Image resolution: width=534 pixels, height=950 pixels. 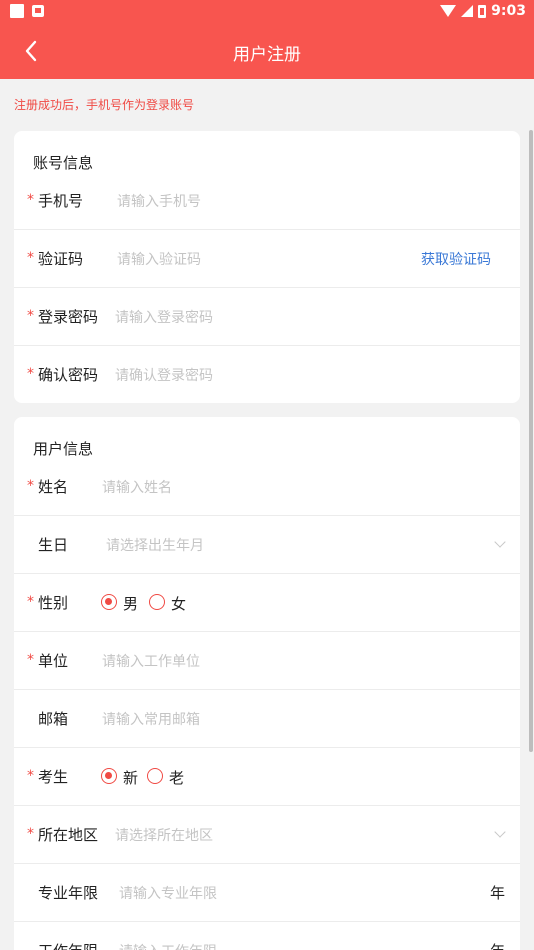 I want to click on professional-years-input: 请输入专业年限, so click(x=168, y=893).